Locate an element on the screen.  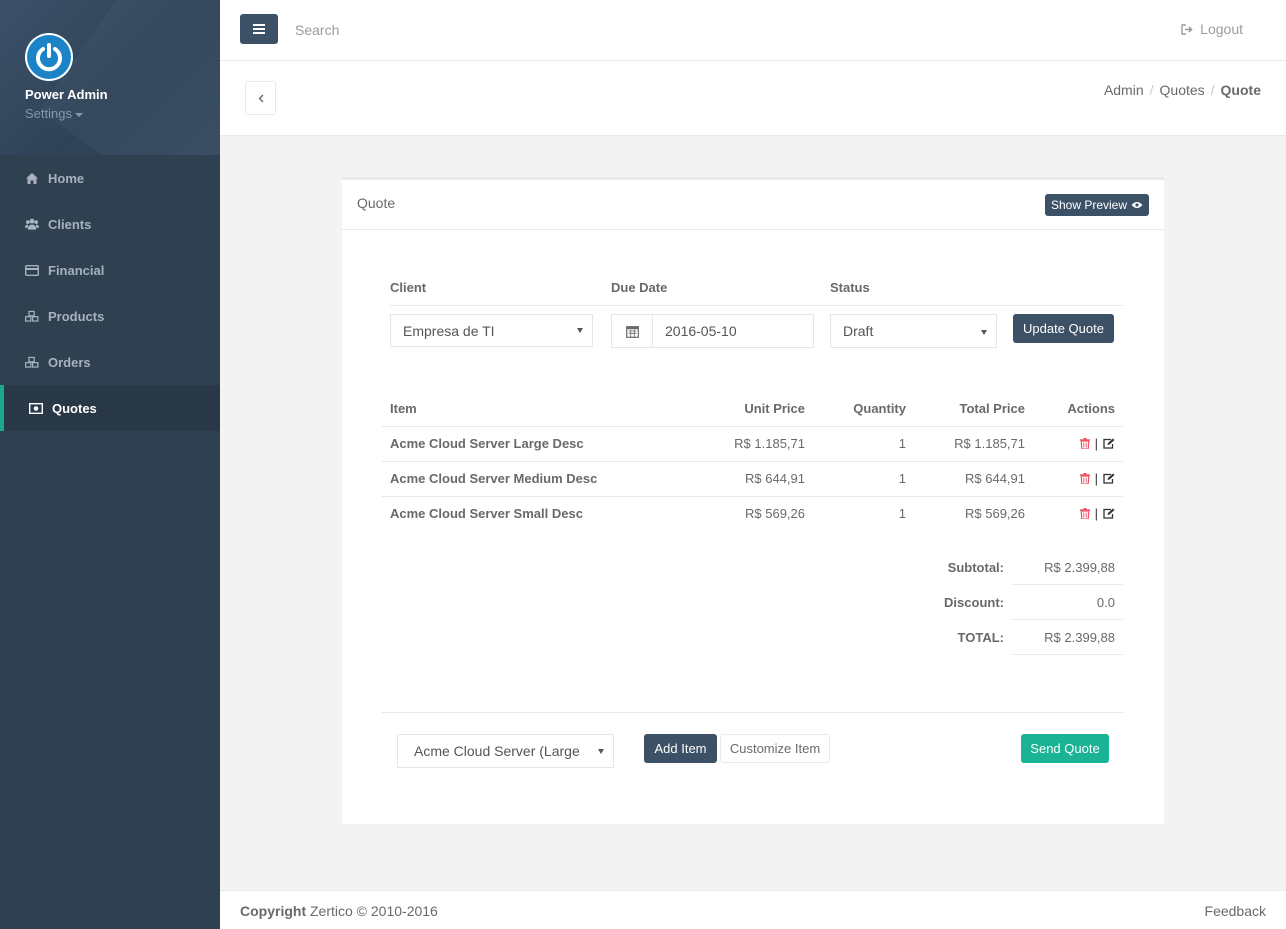
item-name: Acme Cloud Server Large Desc is located at coordinates (532, 444).